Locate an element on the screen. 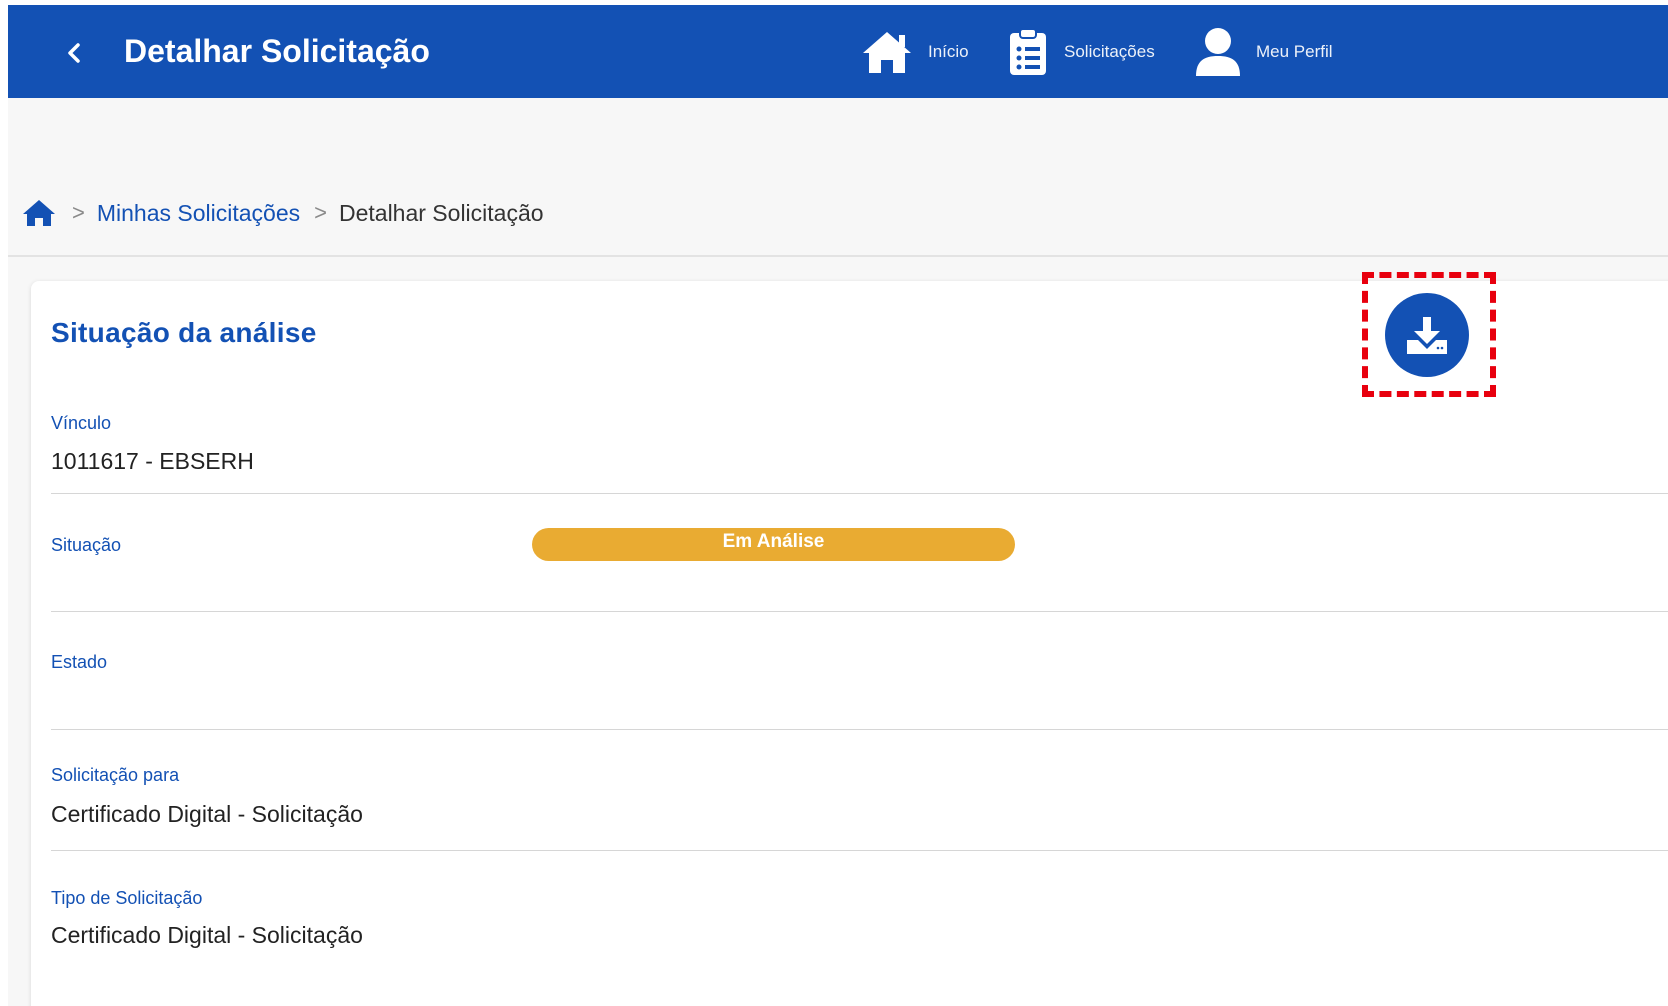 Image resolution: width=1668 pixels, height=1006 pixels. nav-solicitacoes-label: Solicitações is located at coordinates (1109, 51).